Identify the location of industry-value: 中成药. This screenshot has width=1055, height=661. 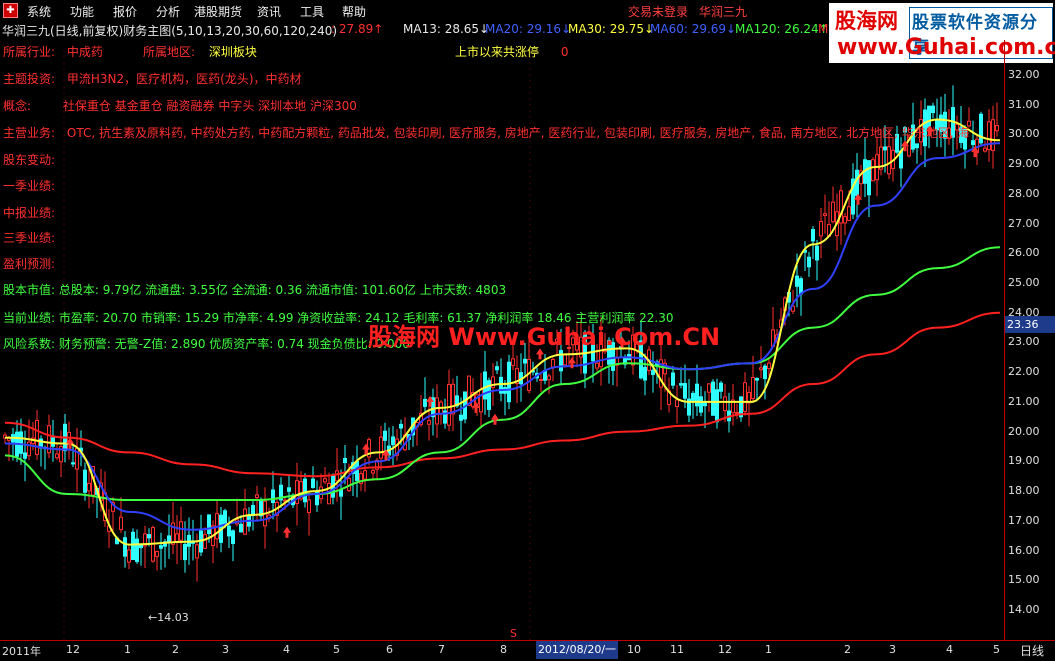
(84, 52).